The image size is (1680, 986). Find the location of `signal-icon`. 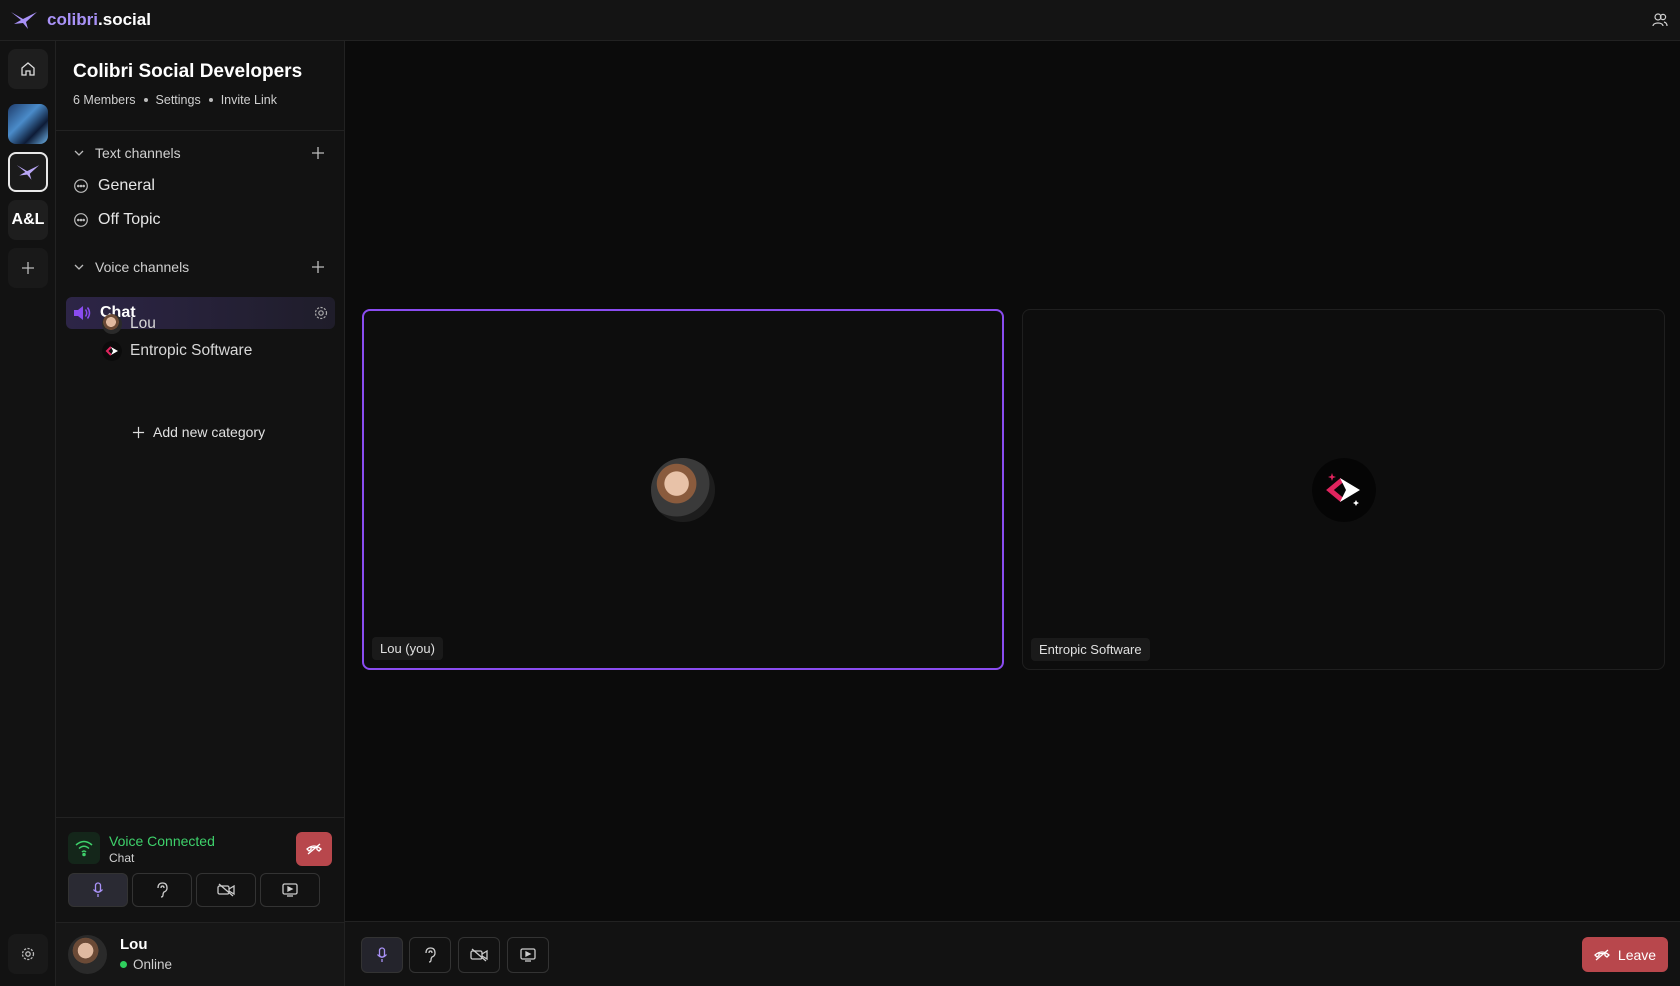

signal-icon is located at coordinates (84, 848).